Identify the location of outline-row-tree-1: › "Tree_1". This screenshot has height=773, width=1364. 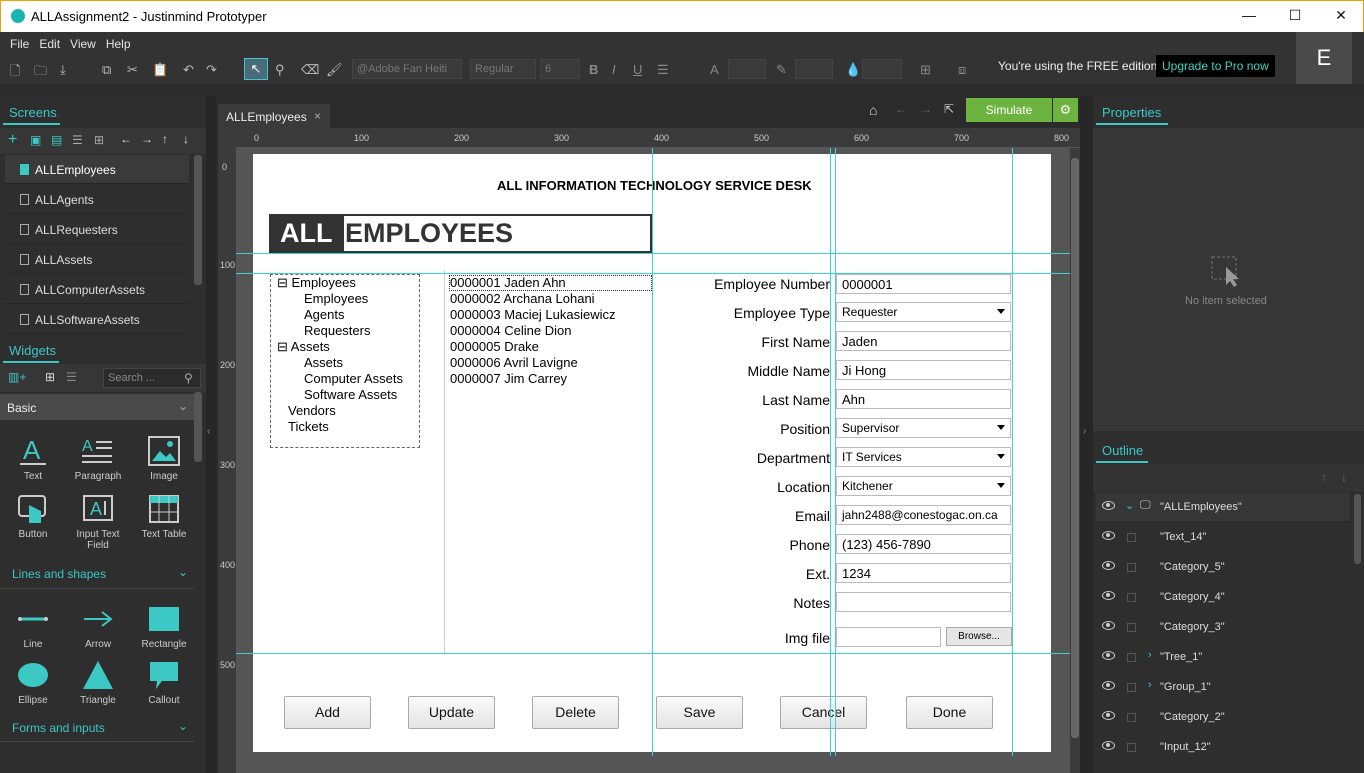
(1223, 657).